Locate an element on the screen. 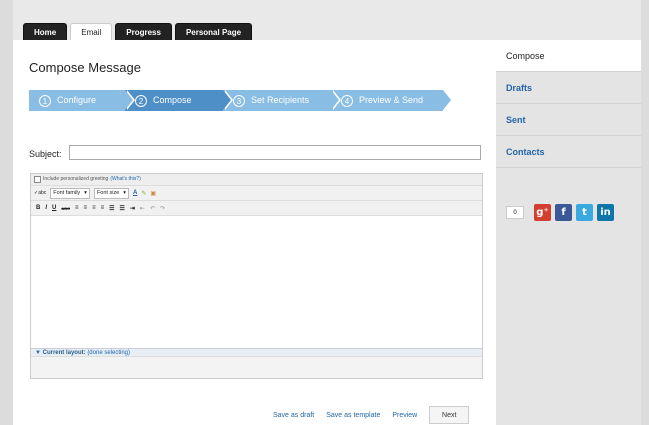 The height and width of the screenshot is (425, 649). google-plus-icon: g⁺ is located at coordinates (542, 212).